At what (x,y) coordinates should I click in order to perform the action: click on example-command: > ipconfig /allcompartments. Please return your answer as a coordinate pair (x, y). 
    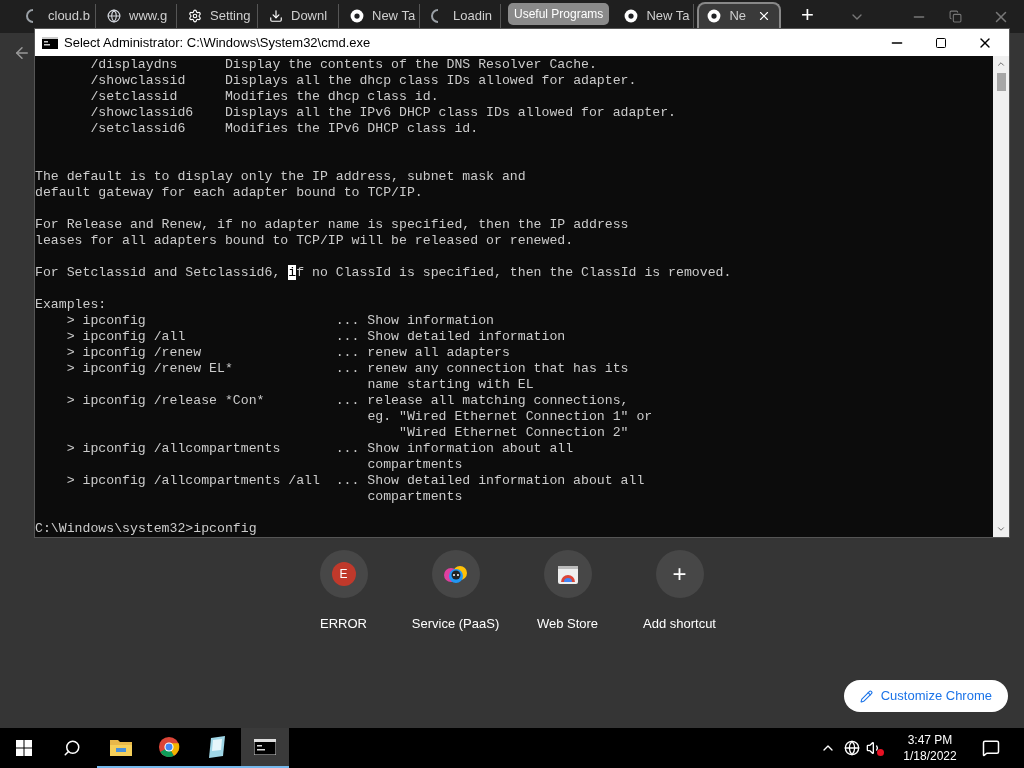
    Looking at the image, I should click on (174, 449).